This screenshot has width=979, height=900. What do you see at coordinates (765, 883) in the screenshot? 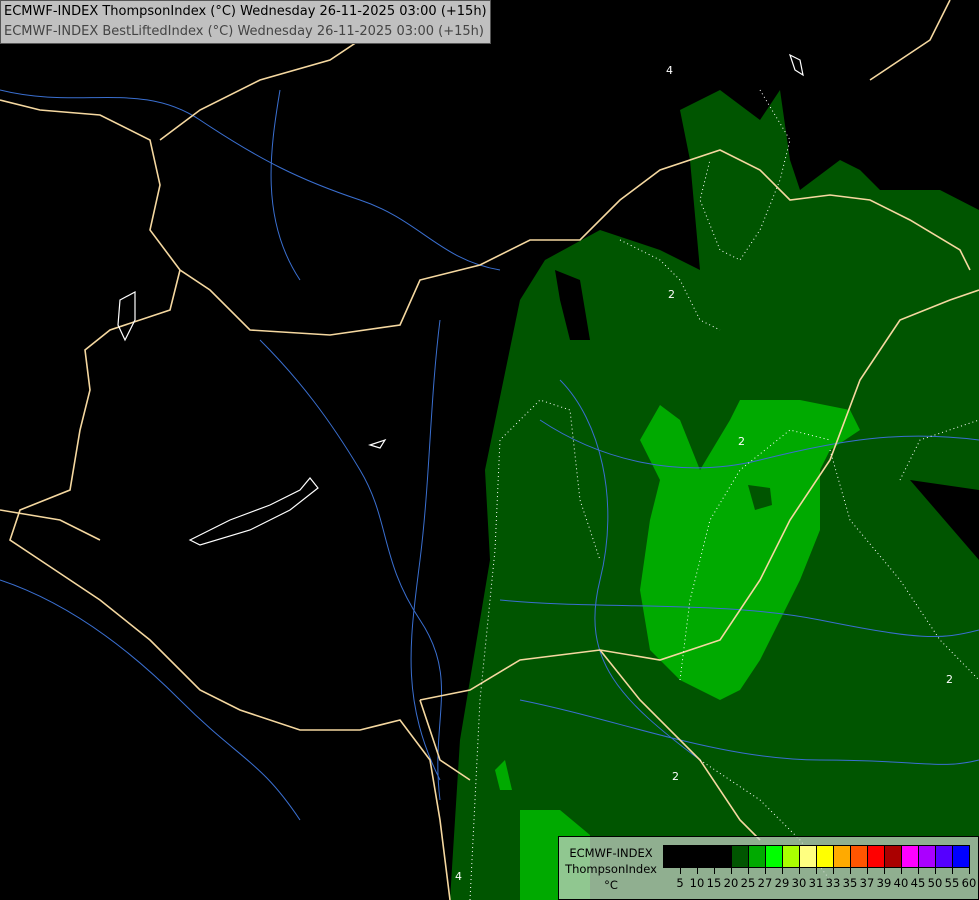
I see `legend-tick-label: 27` at bounding box center [765, 883].